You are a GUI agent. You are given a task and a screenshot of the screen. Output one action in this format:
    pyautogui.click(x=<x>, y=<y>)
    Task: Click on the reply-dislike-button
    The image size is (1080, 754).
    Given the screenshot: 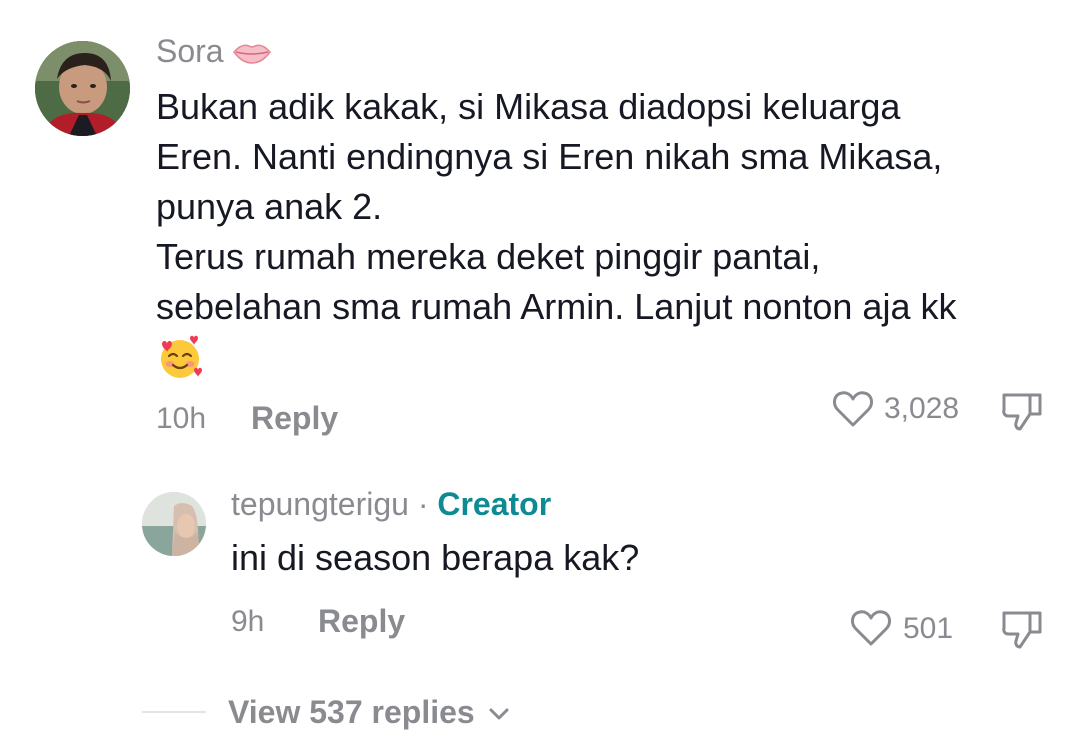 What is the action you would take?
    pyautogui.click(x=1023, y=631)
    